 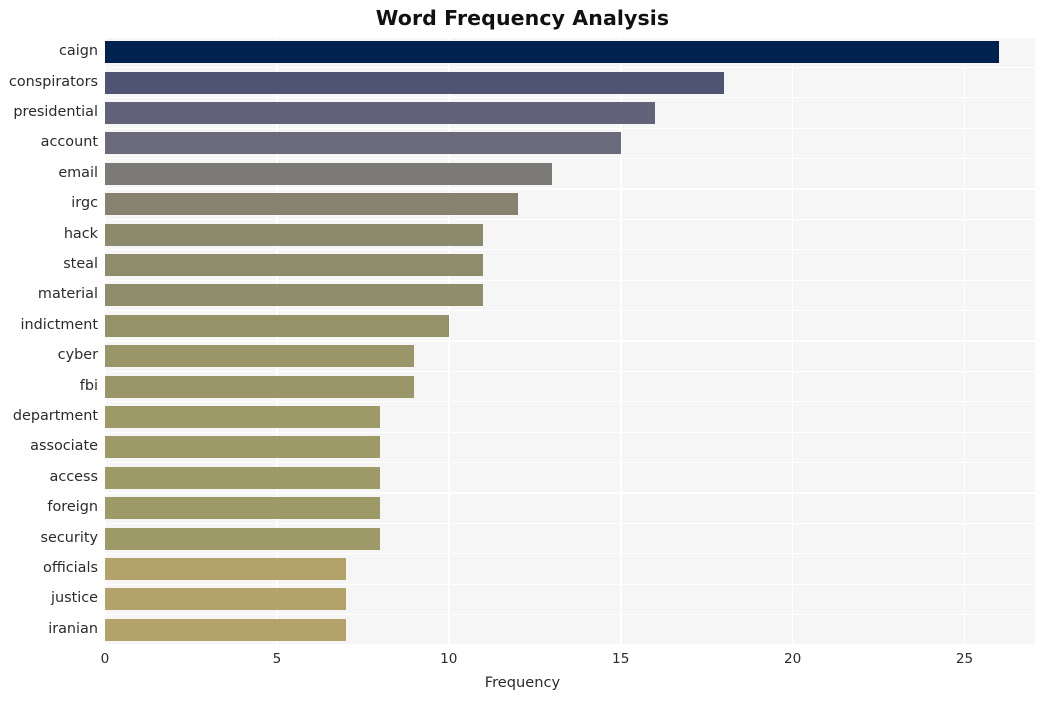 What do you see at coordinates (69, 537) in the screenshot?
I see `y-tick-label: security` at bounding box center [69, 537].